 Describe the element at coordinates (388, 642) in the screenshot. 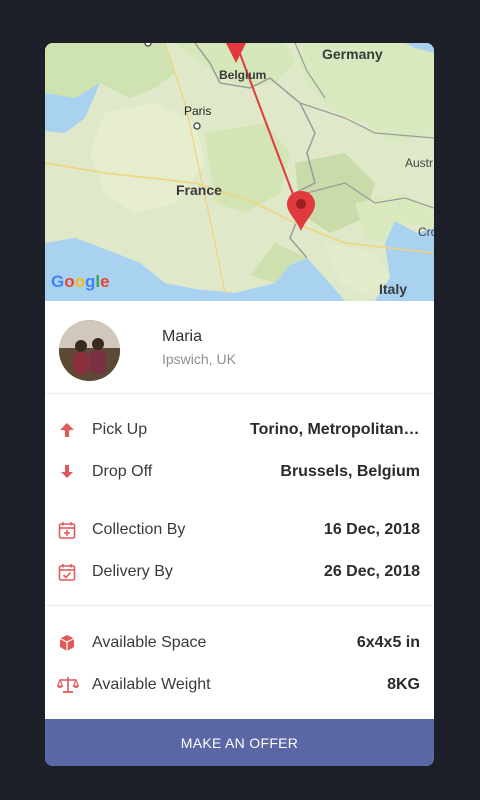

I see `space-value: 6x4x5 in` at that location.